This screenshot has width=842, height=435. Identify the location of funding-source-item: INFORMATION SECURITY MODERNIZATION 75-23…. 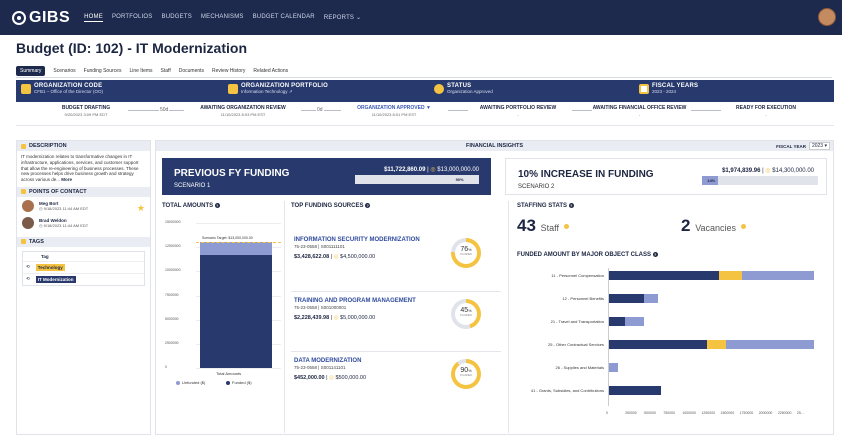
(379, 248).